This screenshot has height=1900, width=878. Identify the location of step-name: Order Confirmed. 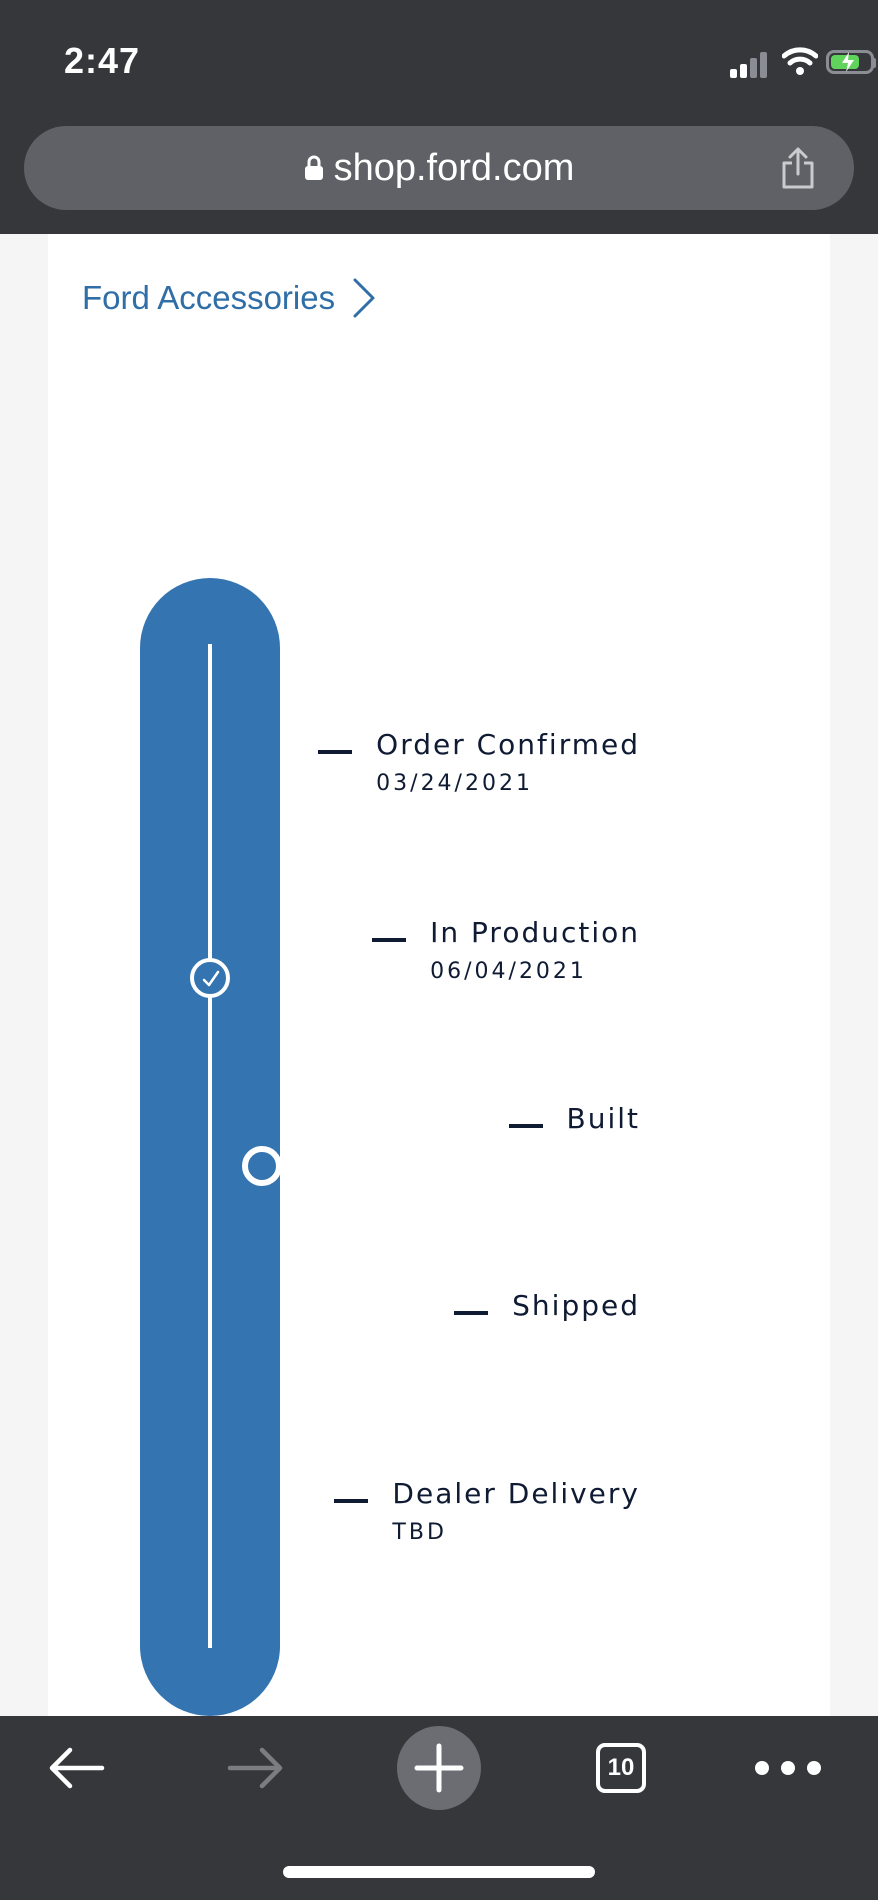
(508, 744).